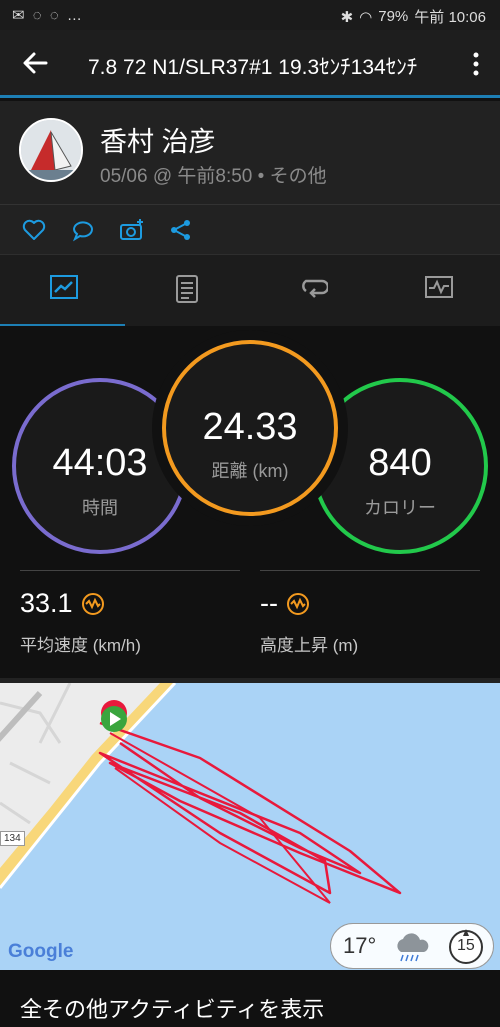 This screenshot has width=500, height=1027. I want to click on rain-cloud-icon, so click(413, 947).